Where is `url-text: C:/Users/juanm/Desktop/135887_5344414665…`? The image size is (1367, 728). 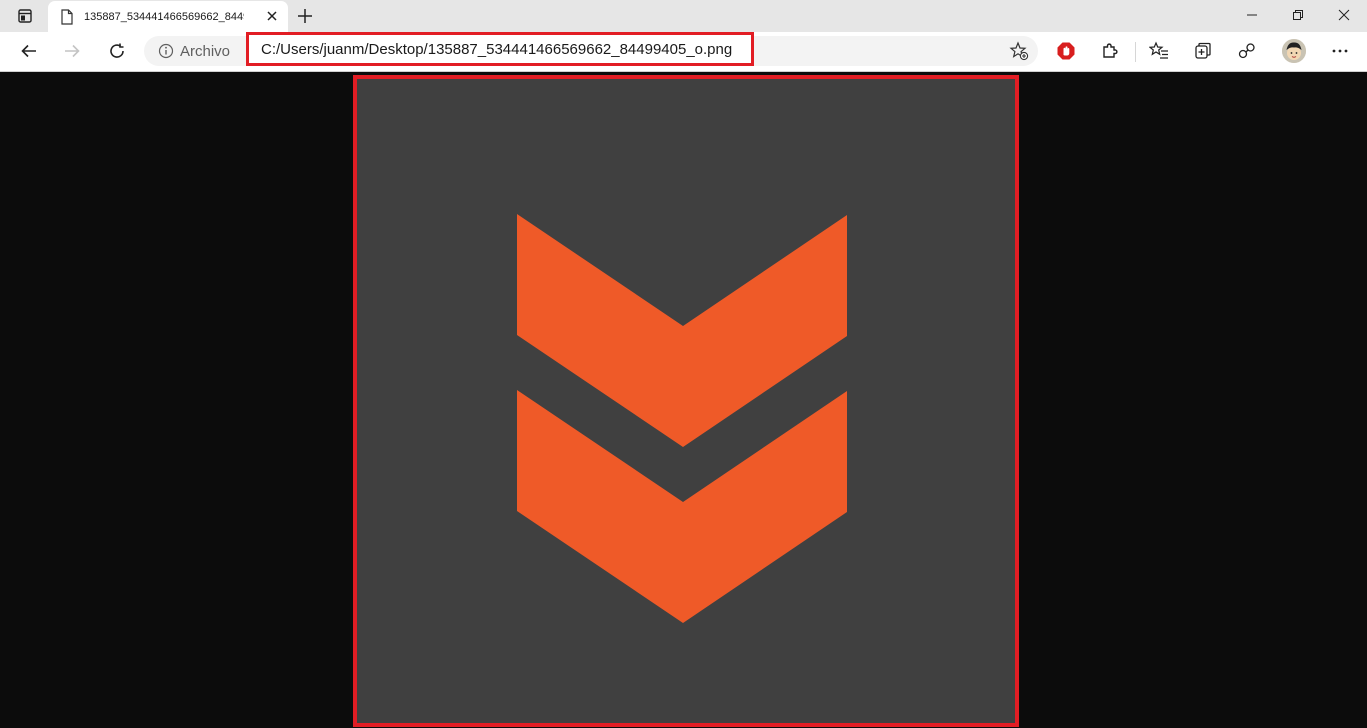 url-text: C:/Users/juanm/Desktop/135887_5344414665… is located at coordinates (500, 49).